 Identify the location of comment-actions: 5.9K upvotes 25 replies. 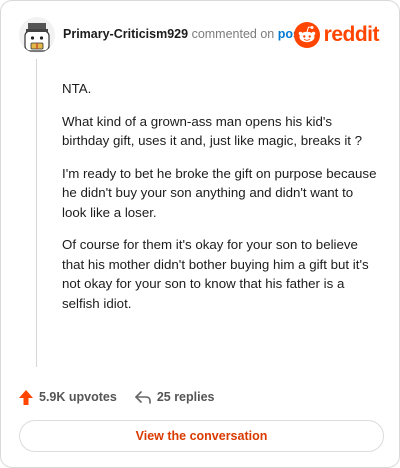
(126, 397).